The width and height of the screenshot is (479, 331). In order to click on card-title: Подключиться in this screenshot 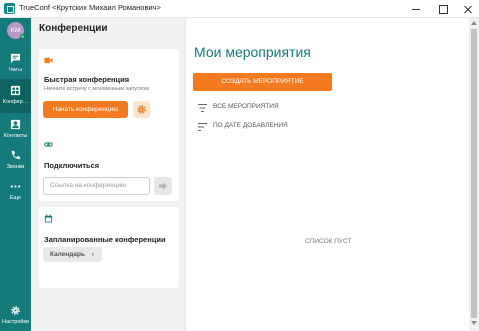, I will do `click(72, 165)`.